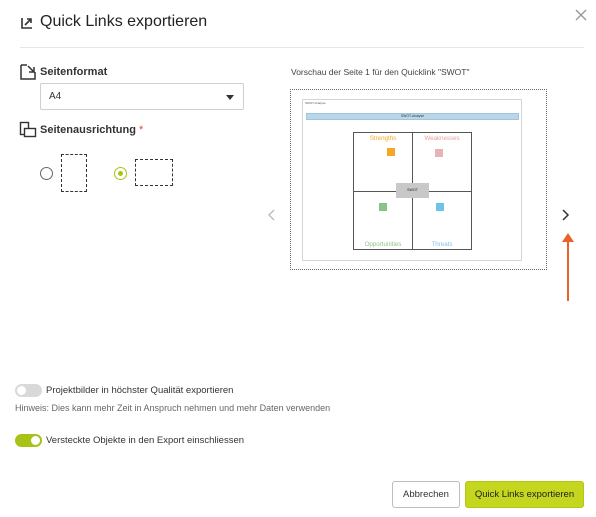 The image size is (596, 517). Describe the element at coordinates (315, 103) in the screenshot. I see `preview-small-title: SWOT-Analyse` at that location.